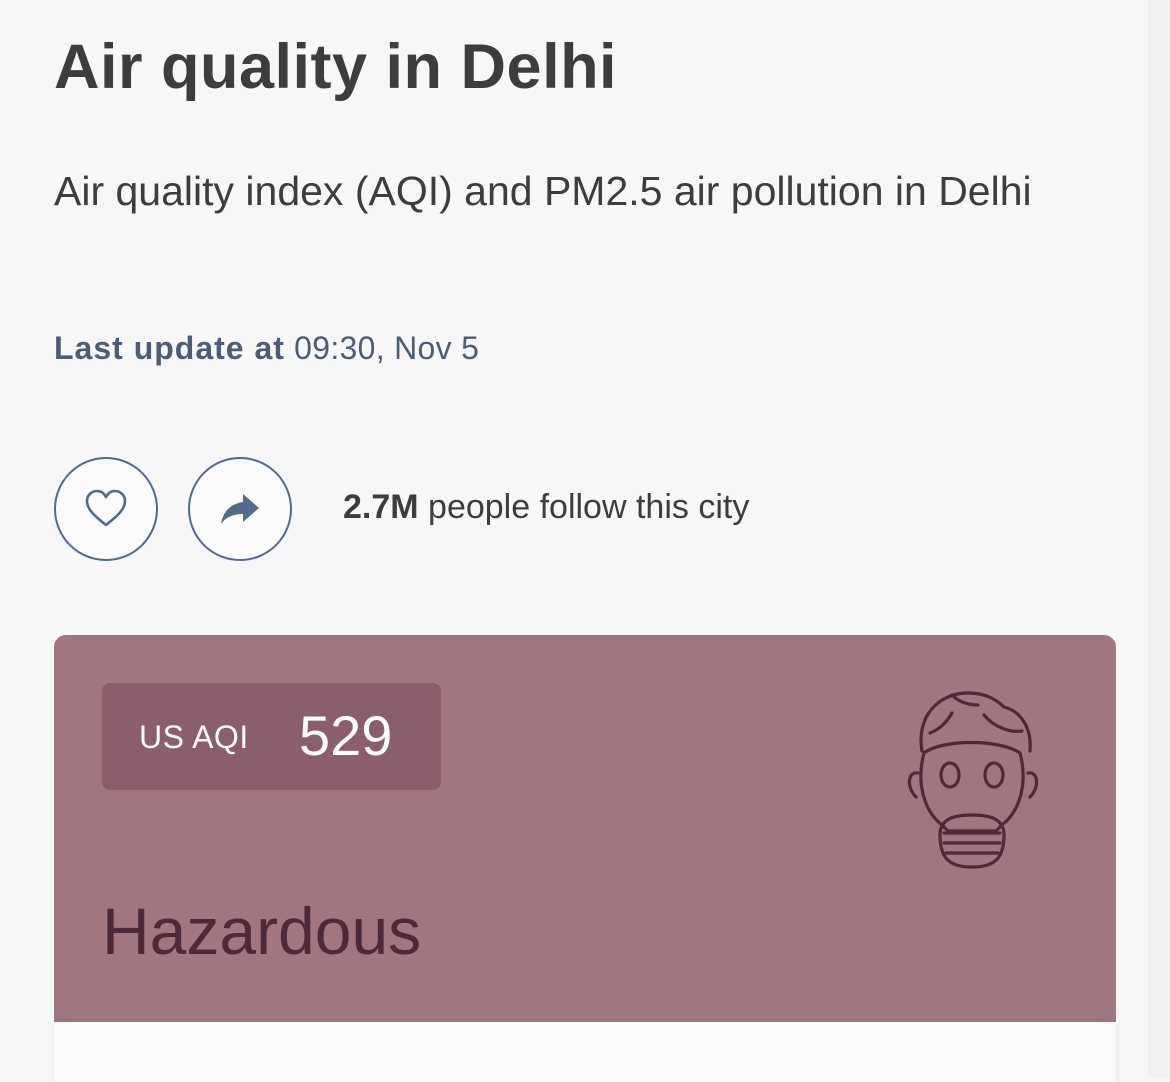 The width and height of the screenshot is (1170, 1082). Describe the element at coordinates (346, 735) in the screenshot. I see `aqi-value: 529` at that location.